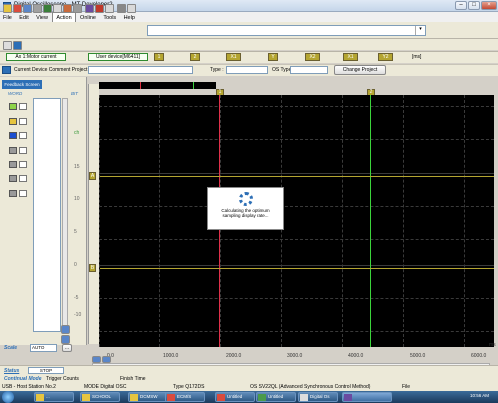 The image size is (498, 403). Describe the element at coordinates (13, 193) in the screenshot. I see `ch7-chip` at that location.